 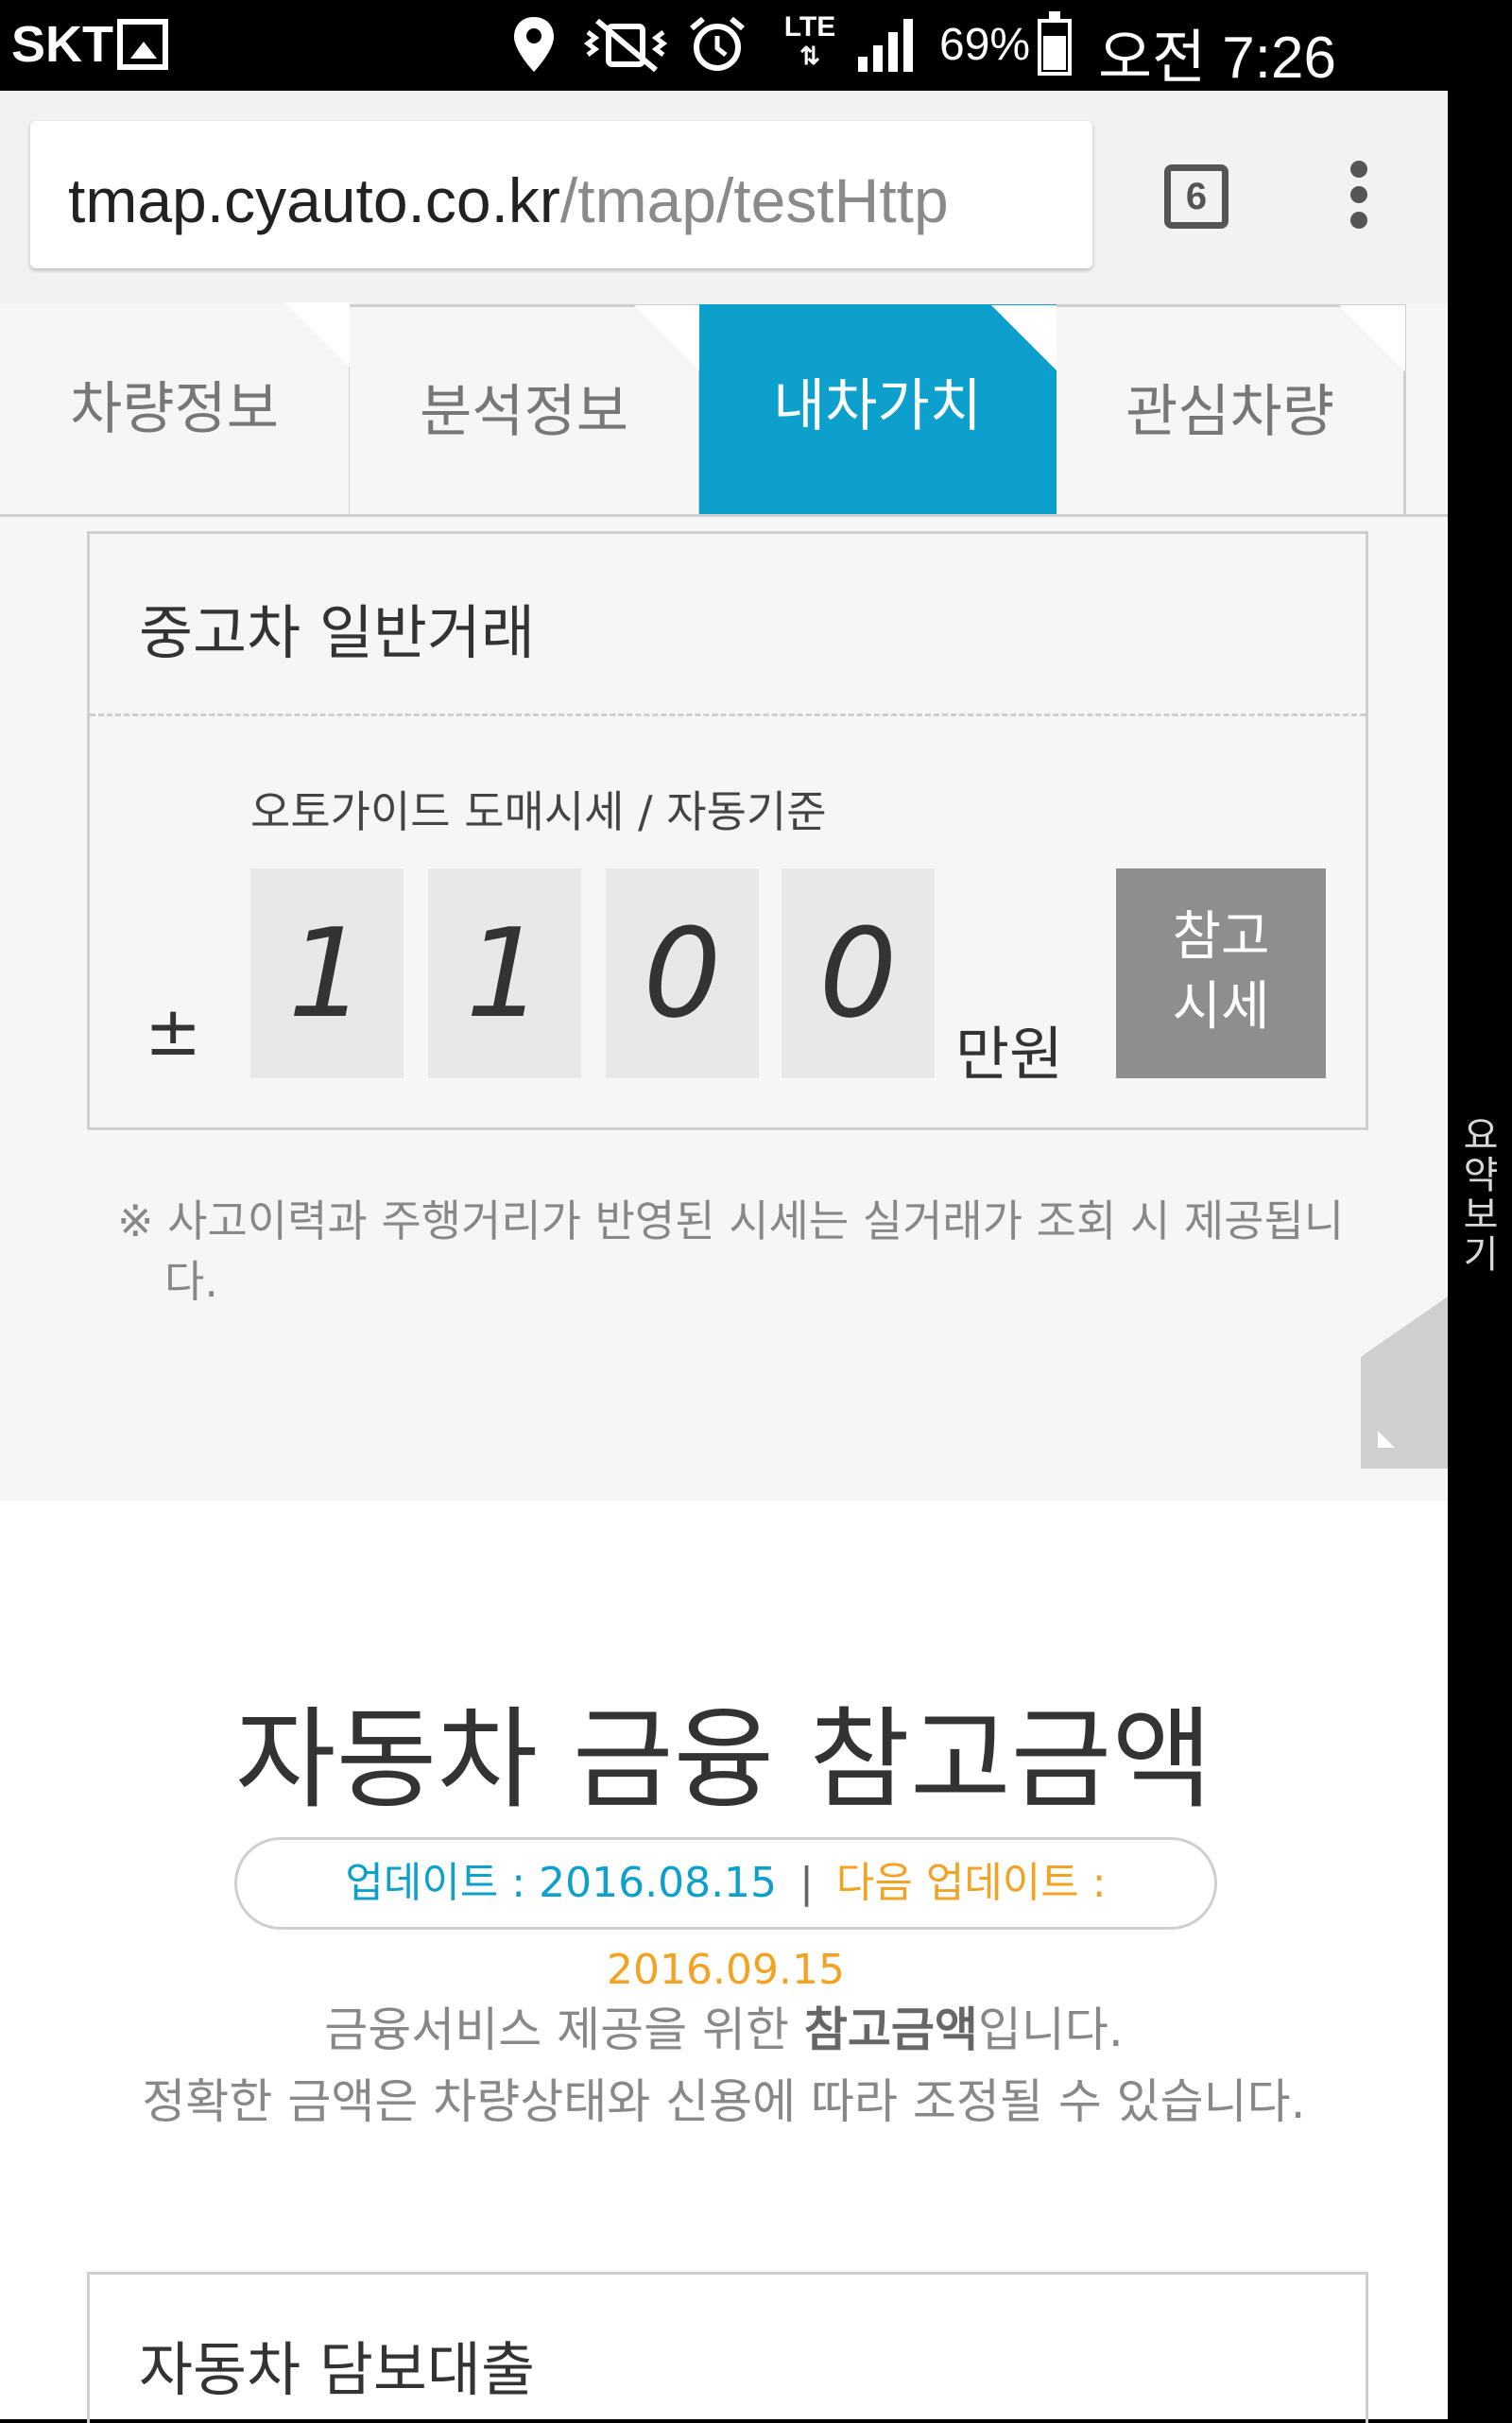 I want to click on url-host: tmap.cyauto.co.kr, so click(x=314, y=200).